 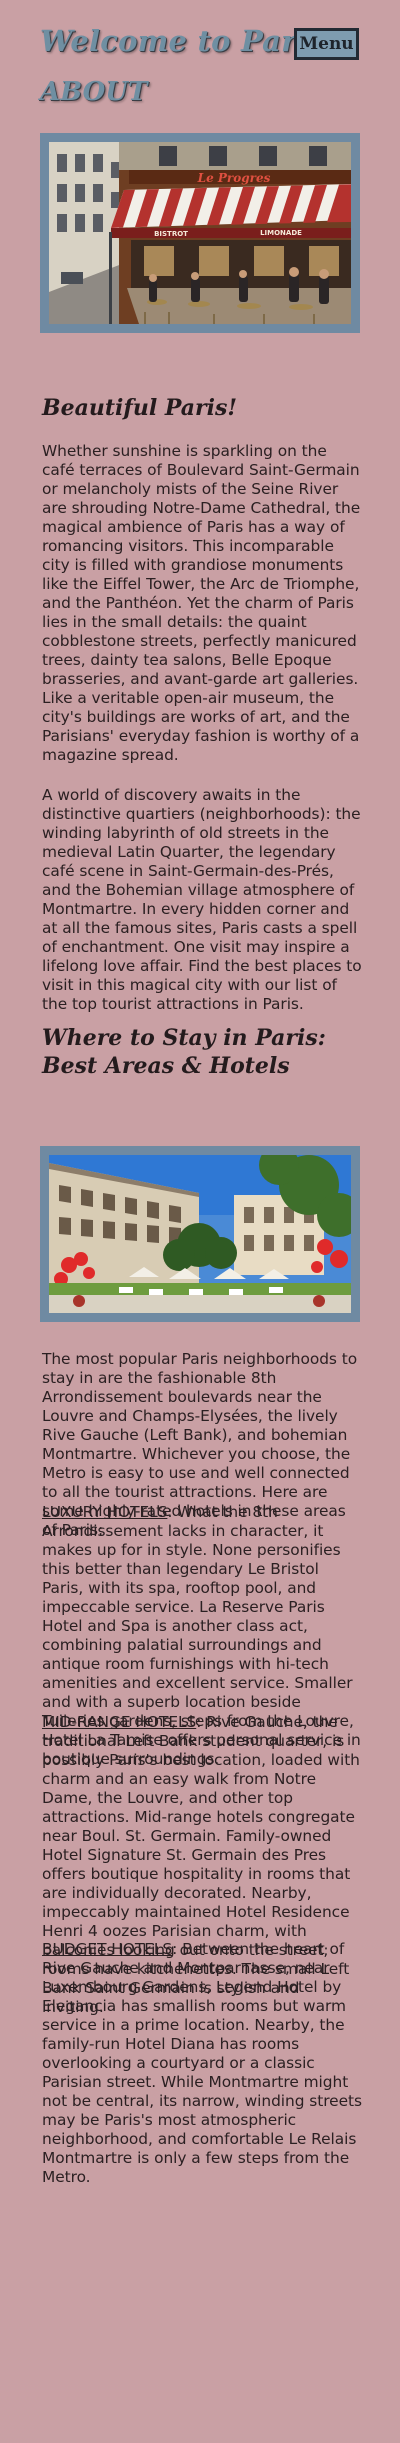 What do you see at coordinates (189, 41) in the screenshot?
I see `site-title: Welcome to Paris!` at bounding box center [189, 41].